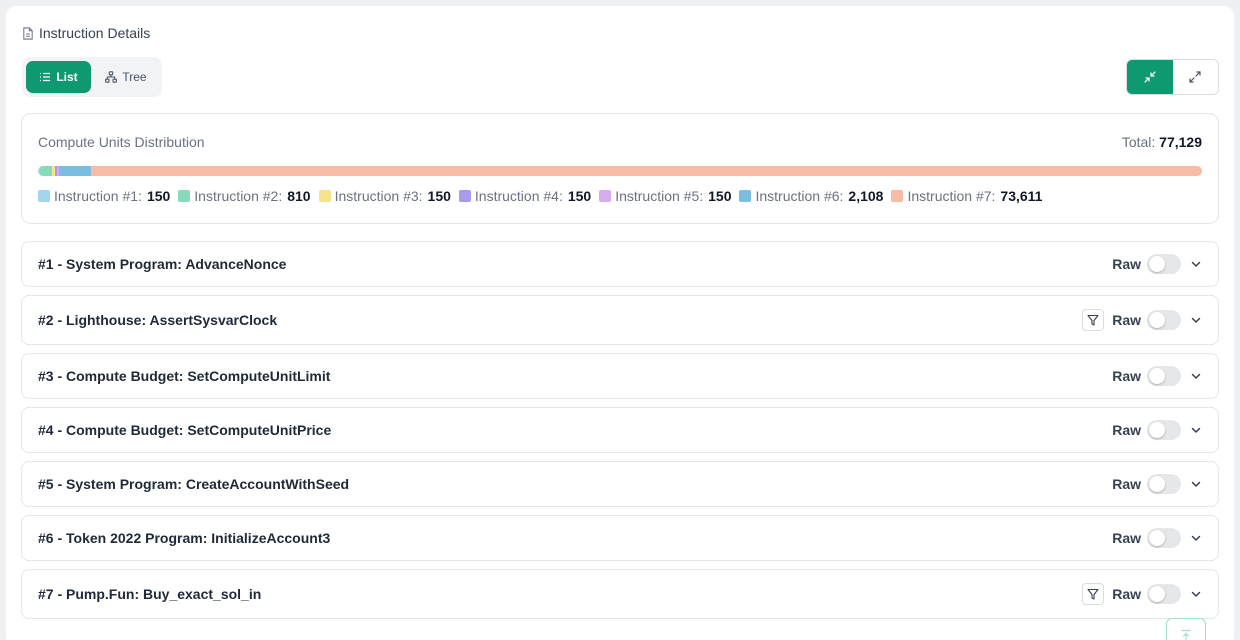 The width and height of the screenshot is (1240, 640). I want to click on expand-all-button, so click(1196, 77).